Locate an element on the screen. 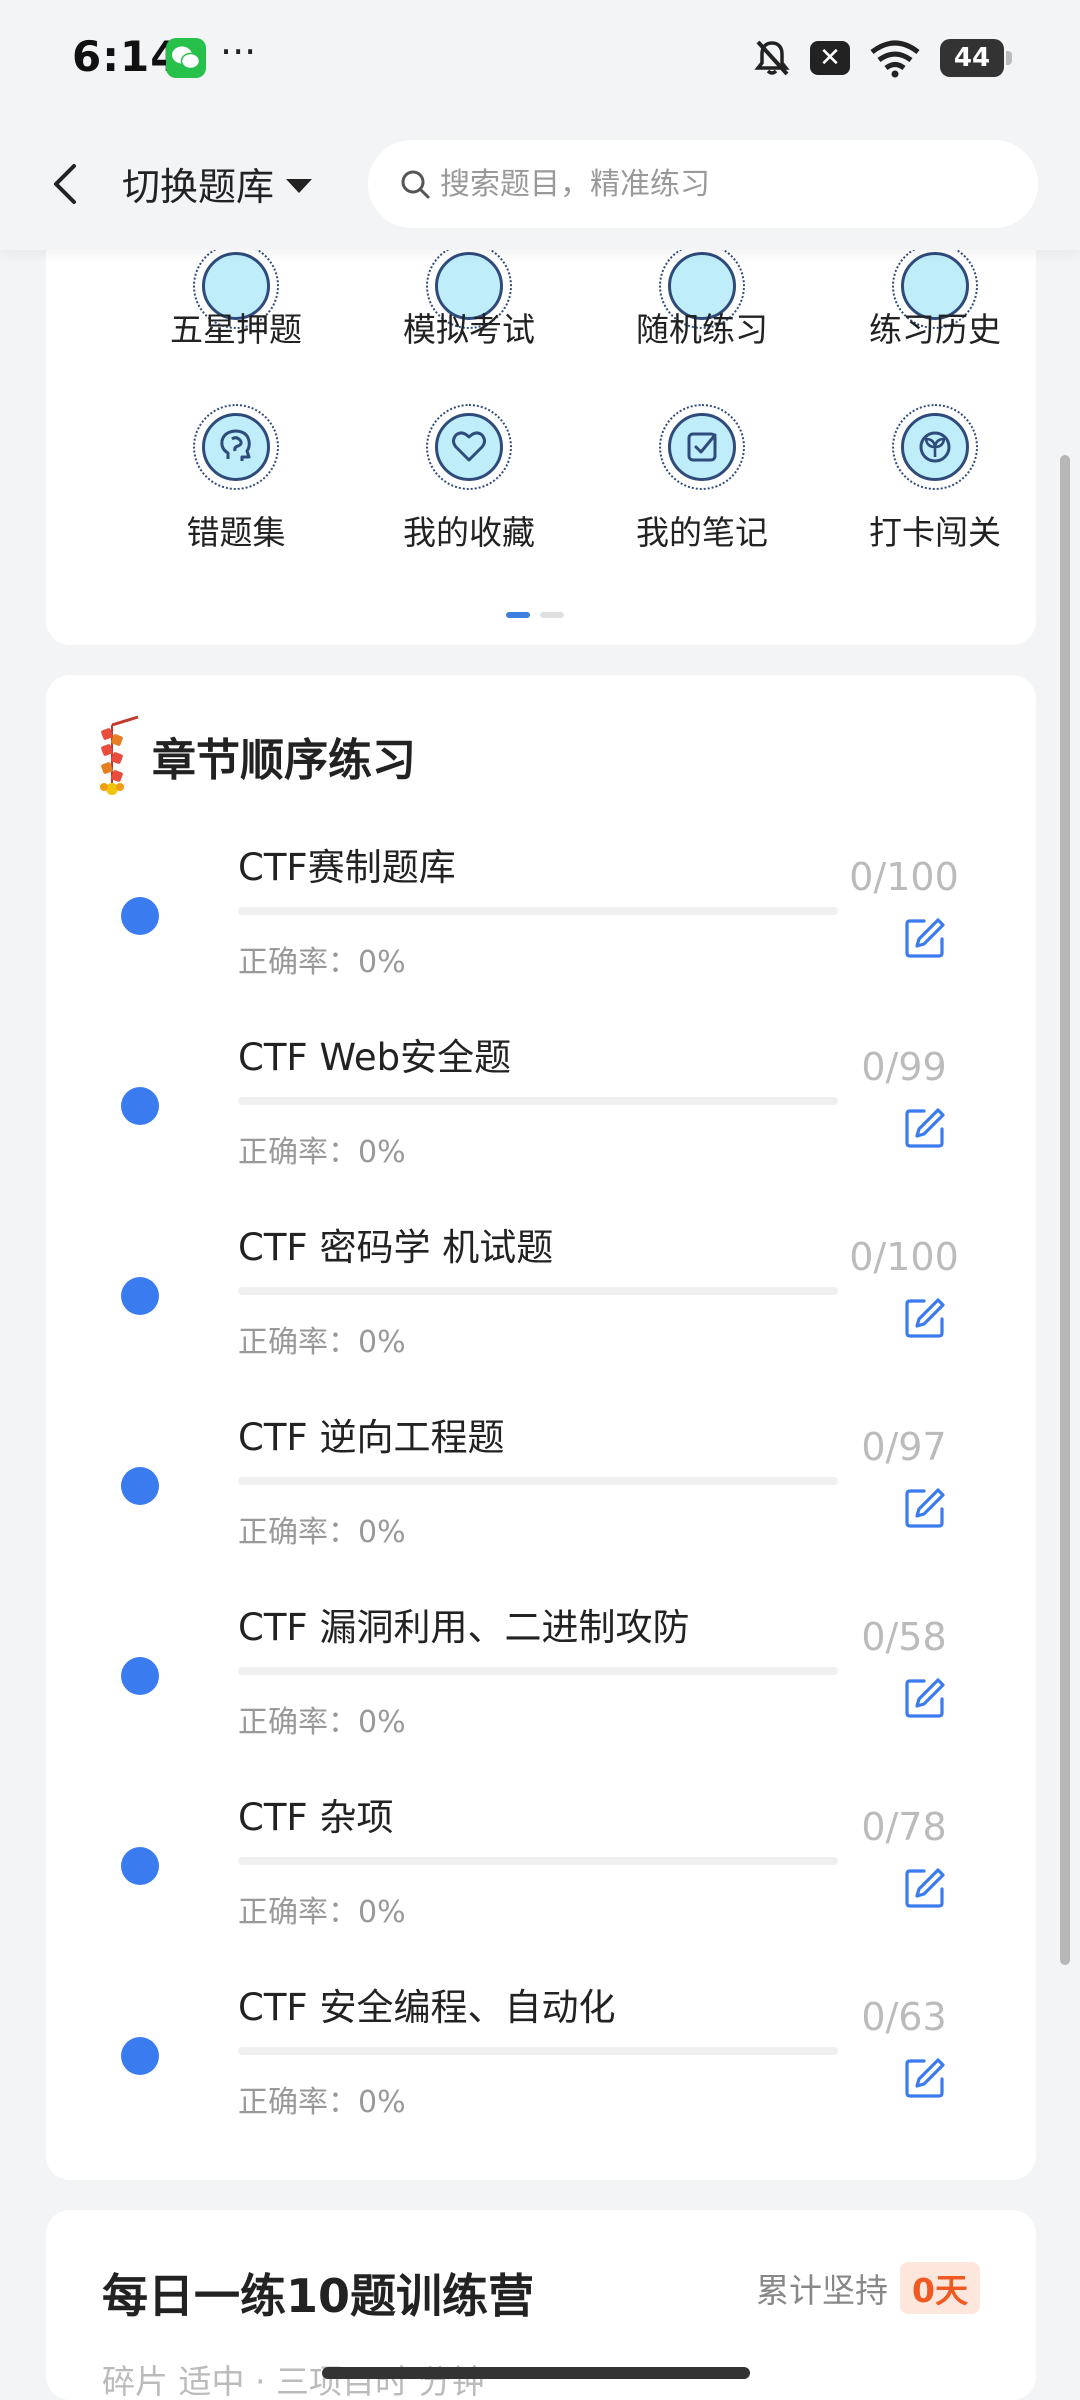 The width and height of the screenshot is (1080, 2400). chapter-header: 章节顺序练习 is located at coordinates (253, 756).